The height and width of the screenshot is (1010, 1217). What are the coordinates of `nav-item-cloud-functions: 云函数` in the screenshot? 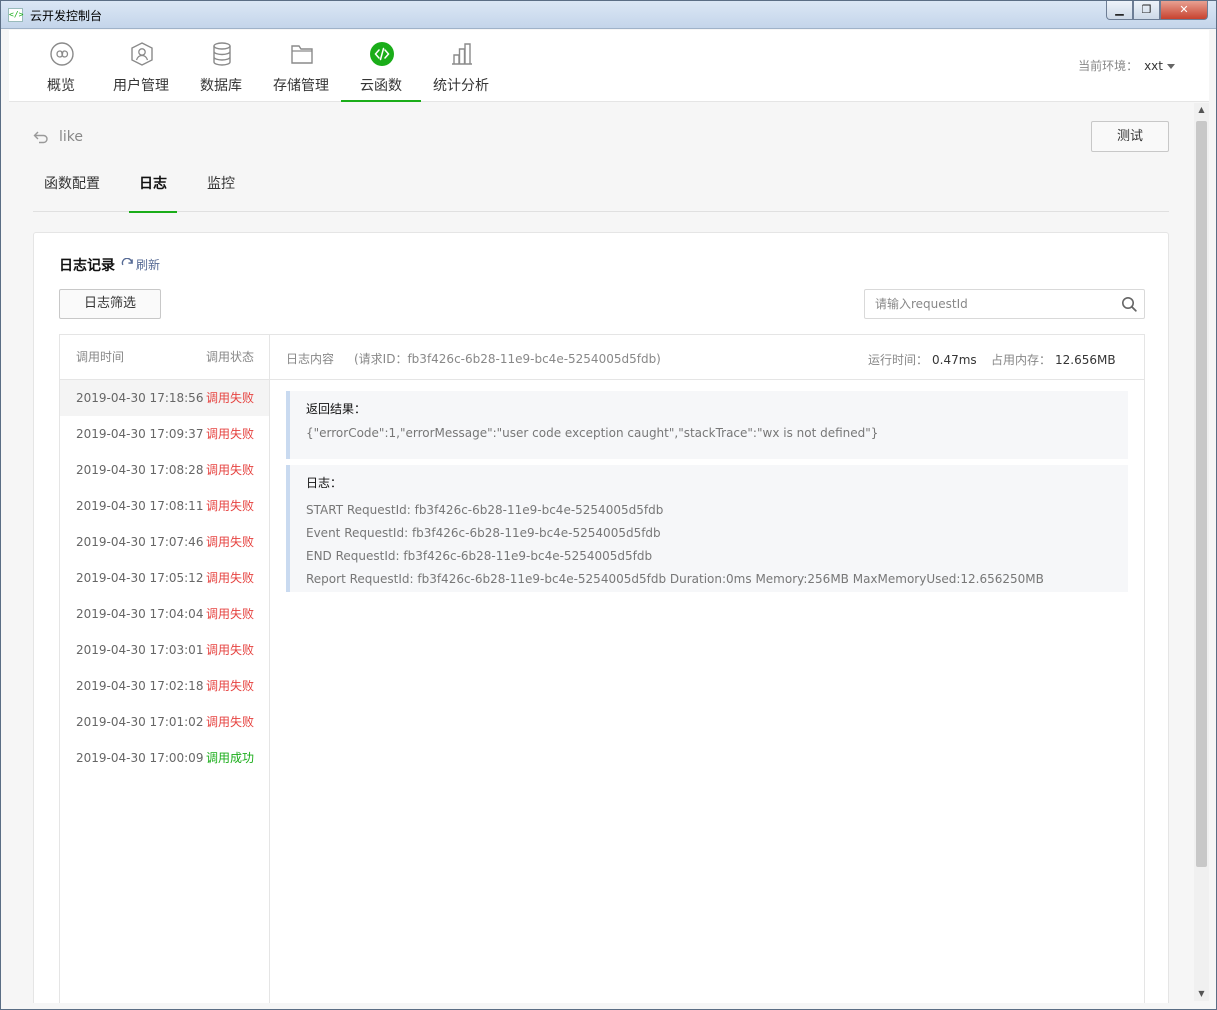 It's located at (381, 66).